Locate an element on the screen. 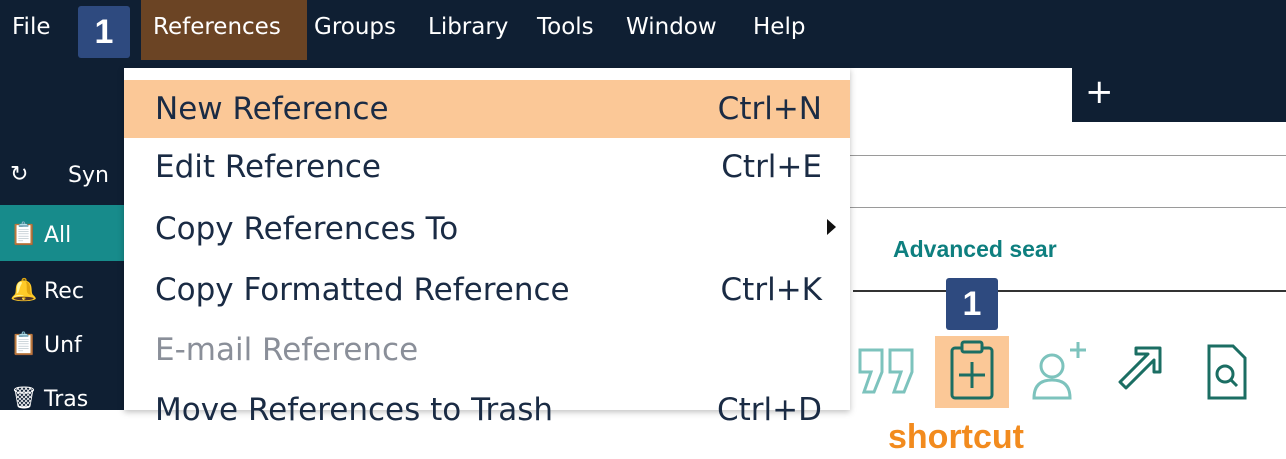  menu-item-move-to-trash: Move References to Trash Ctrl+D is located at coordinates (487, 410).